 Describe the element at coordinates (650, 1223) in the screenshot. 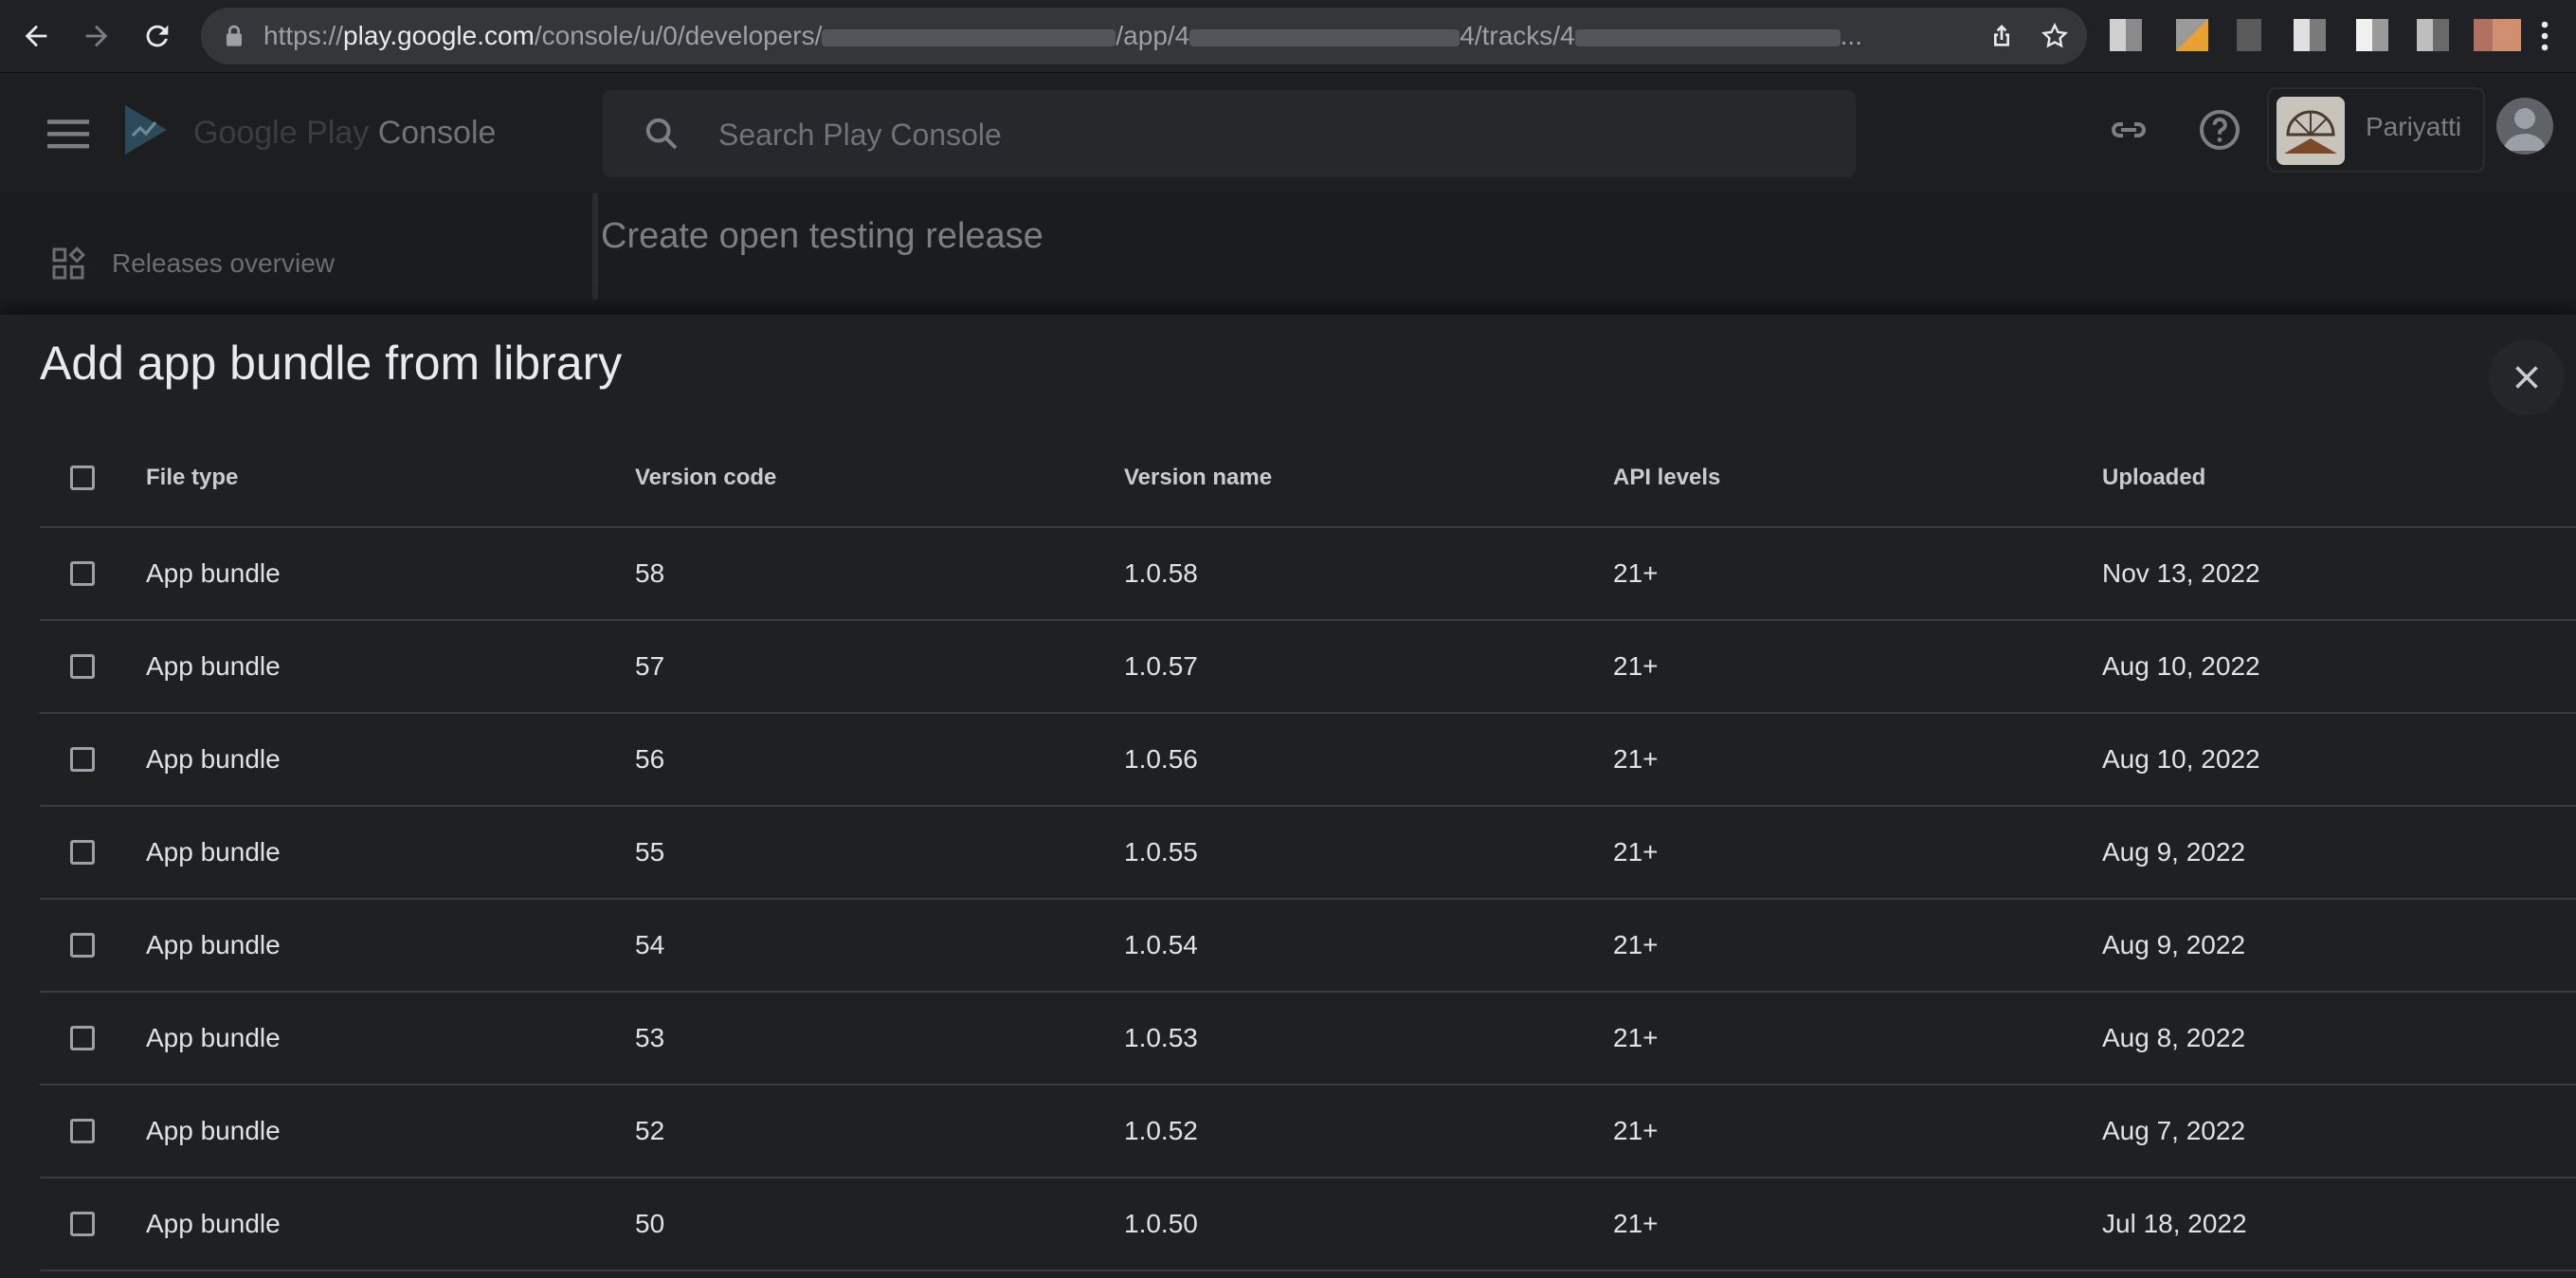

I see `cell-version-code: 50` at that location.